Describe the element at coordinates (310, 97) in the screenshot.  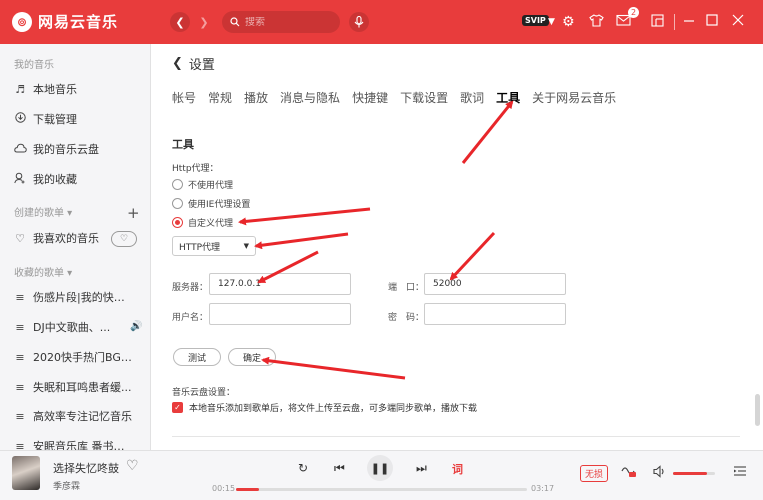
I see `tab-privacy: 消息与隐私` at that location.